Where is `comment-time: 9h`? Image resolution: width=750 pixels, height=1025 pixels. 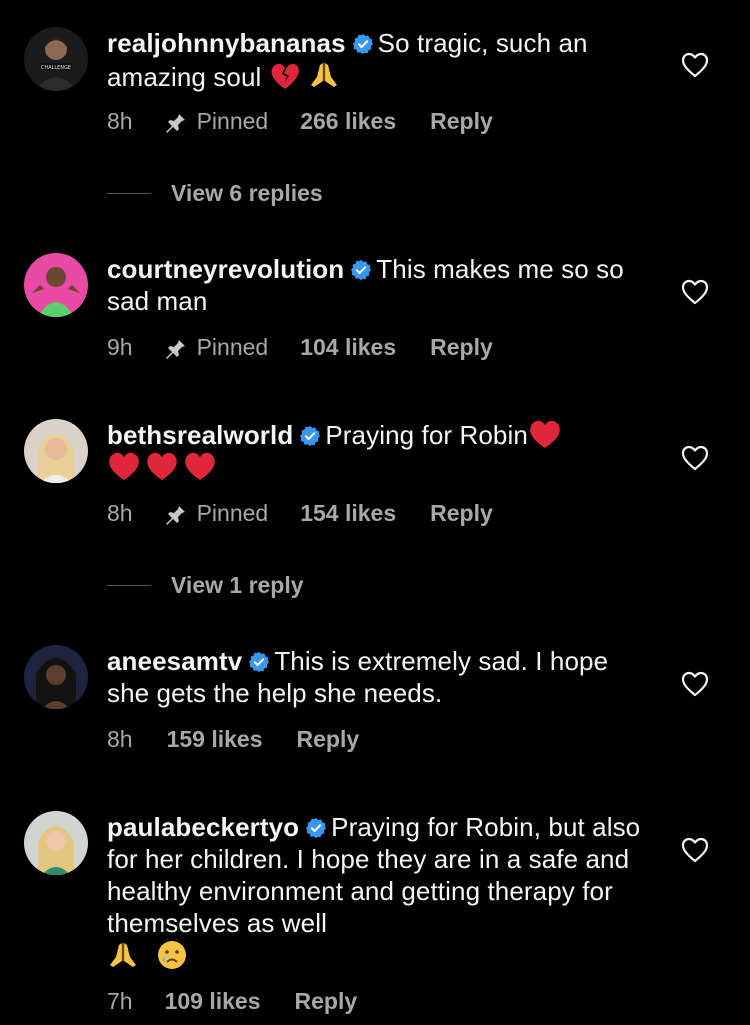
comment-time: 9h is located at coordinates (120, 347).